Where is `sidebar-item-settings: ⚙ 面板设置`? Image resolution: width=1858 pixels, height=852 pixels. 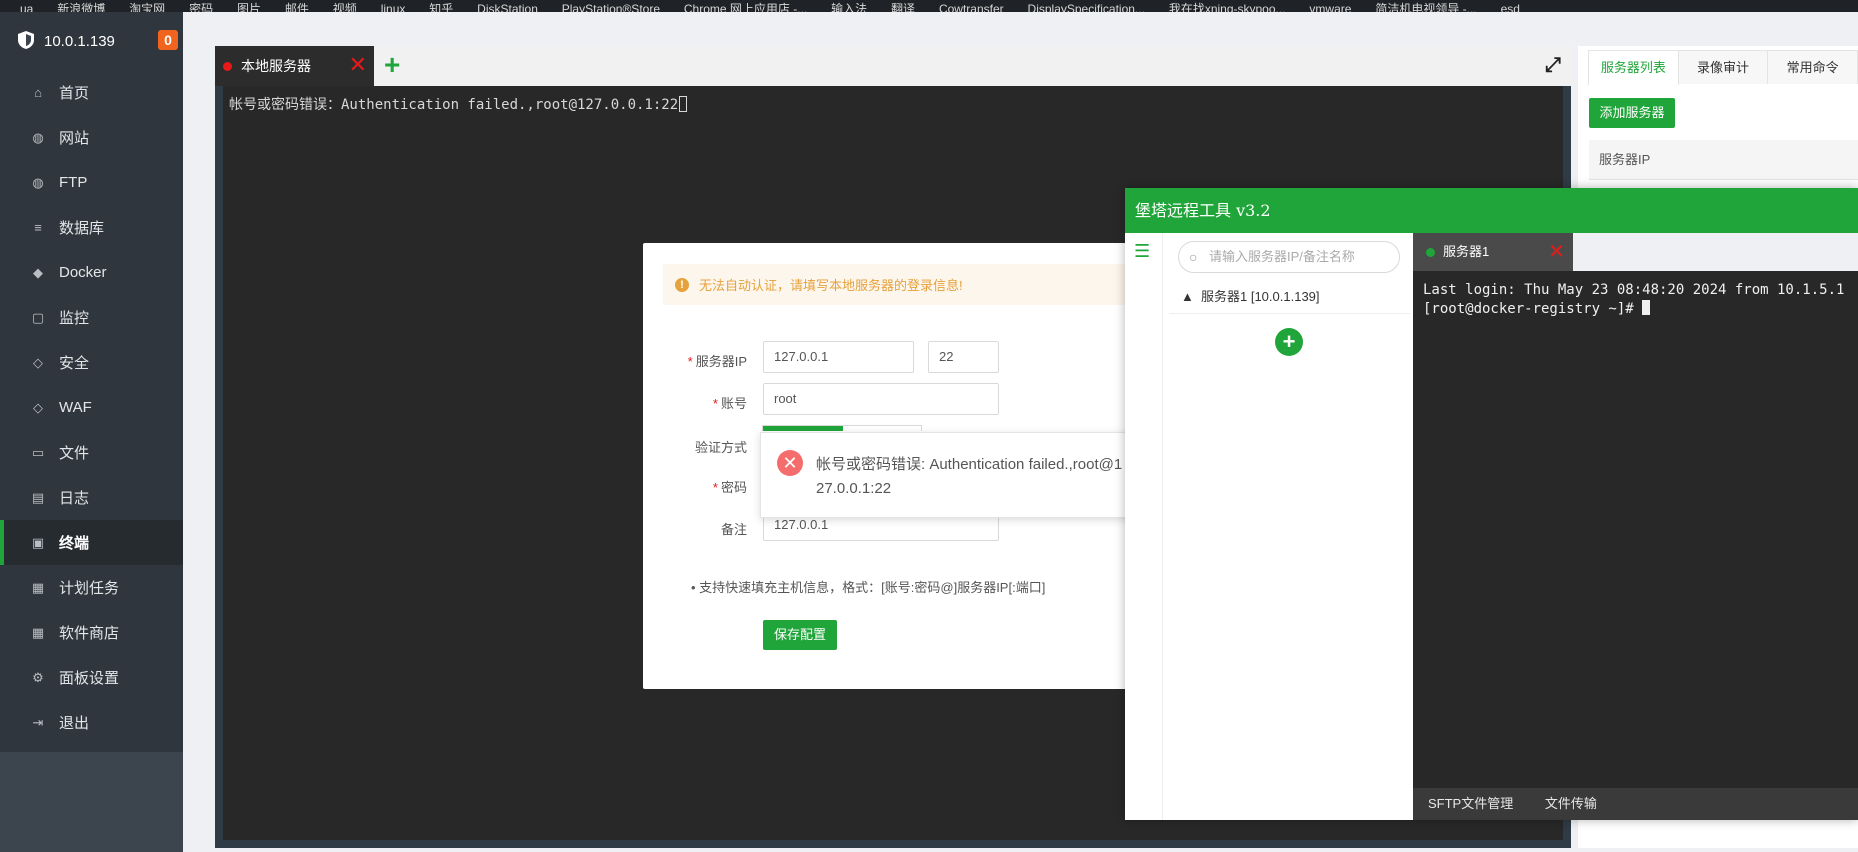 sidebar-item-settings: ⚙ 面板设置 is located at coordinates (91, 677).